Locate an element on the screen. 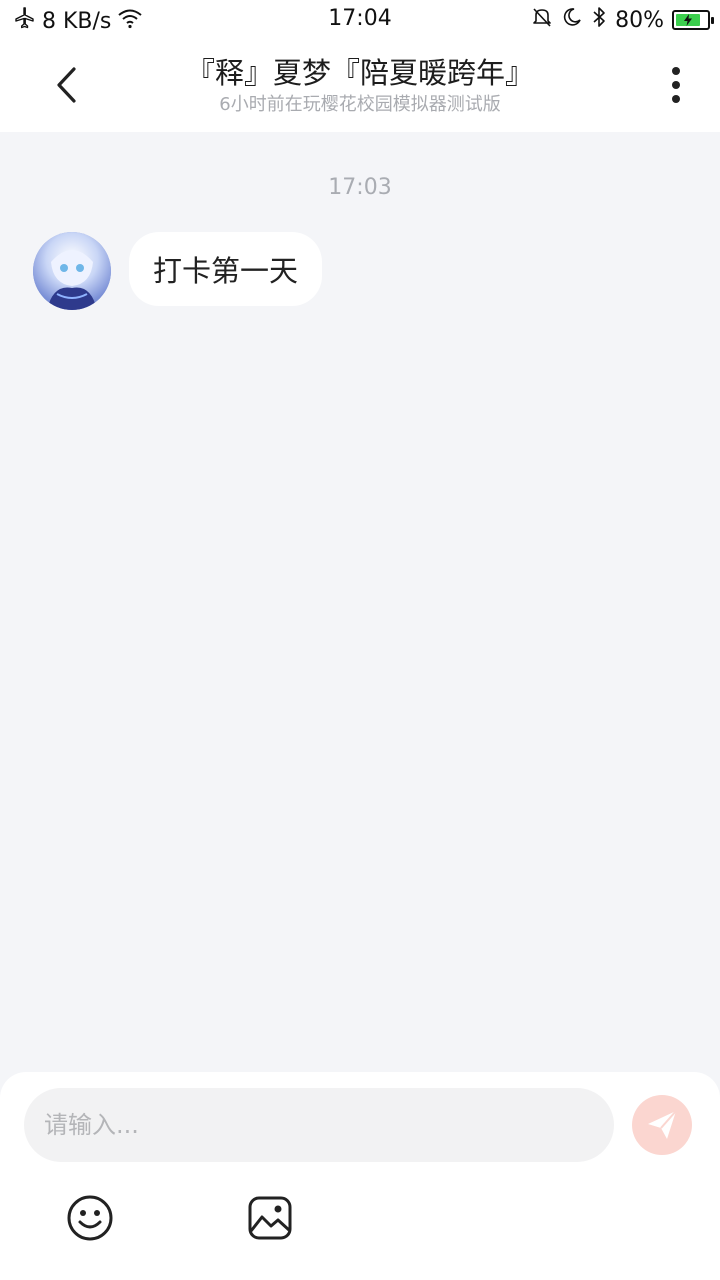 The width and height of the screenshot is (720, 1280). chat-header: 『释』夏梦『陪夏暖跨年』 6小时前在玩樱花校园模拟器测试版 is located at coordinates (360, 85).